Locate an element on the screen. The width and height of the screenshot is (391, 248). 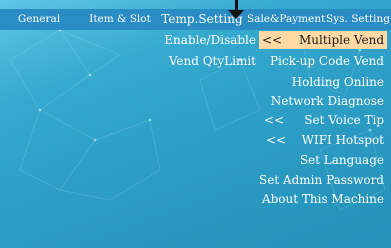
menu-item-vend-qty-limit: Vend QtyLimit is located at coordinates (212, 61).